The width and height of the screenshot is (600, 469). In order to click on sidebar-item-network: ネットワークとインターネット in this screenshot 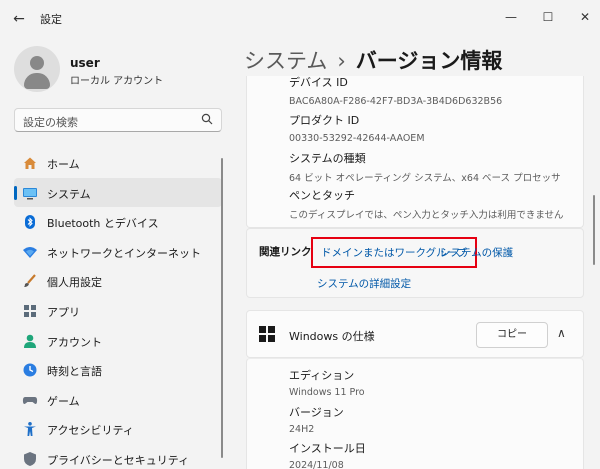, I will do `click(118, 252)`.